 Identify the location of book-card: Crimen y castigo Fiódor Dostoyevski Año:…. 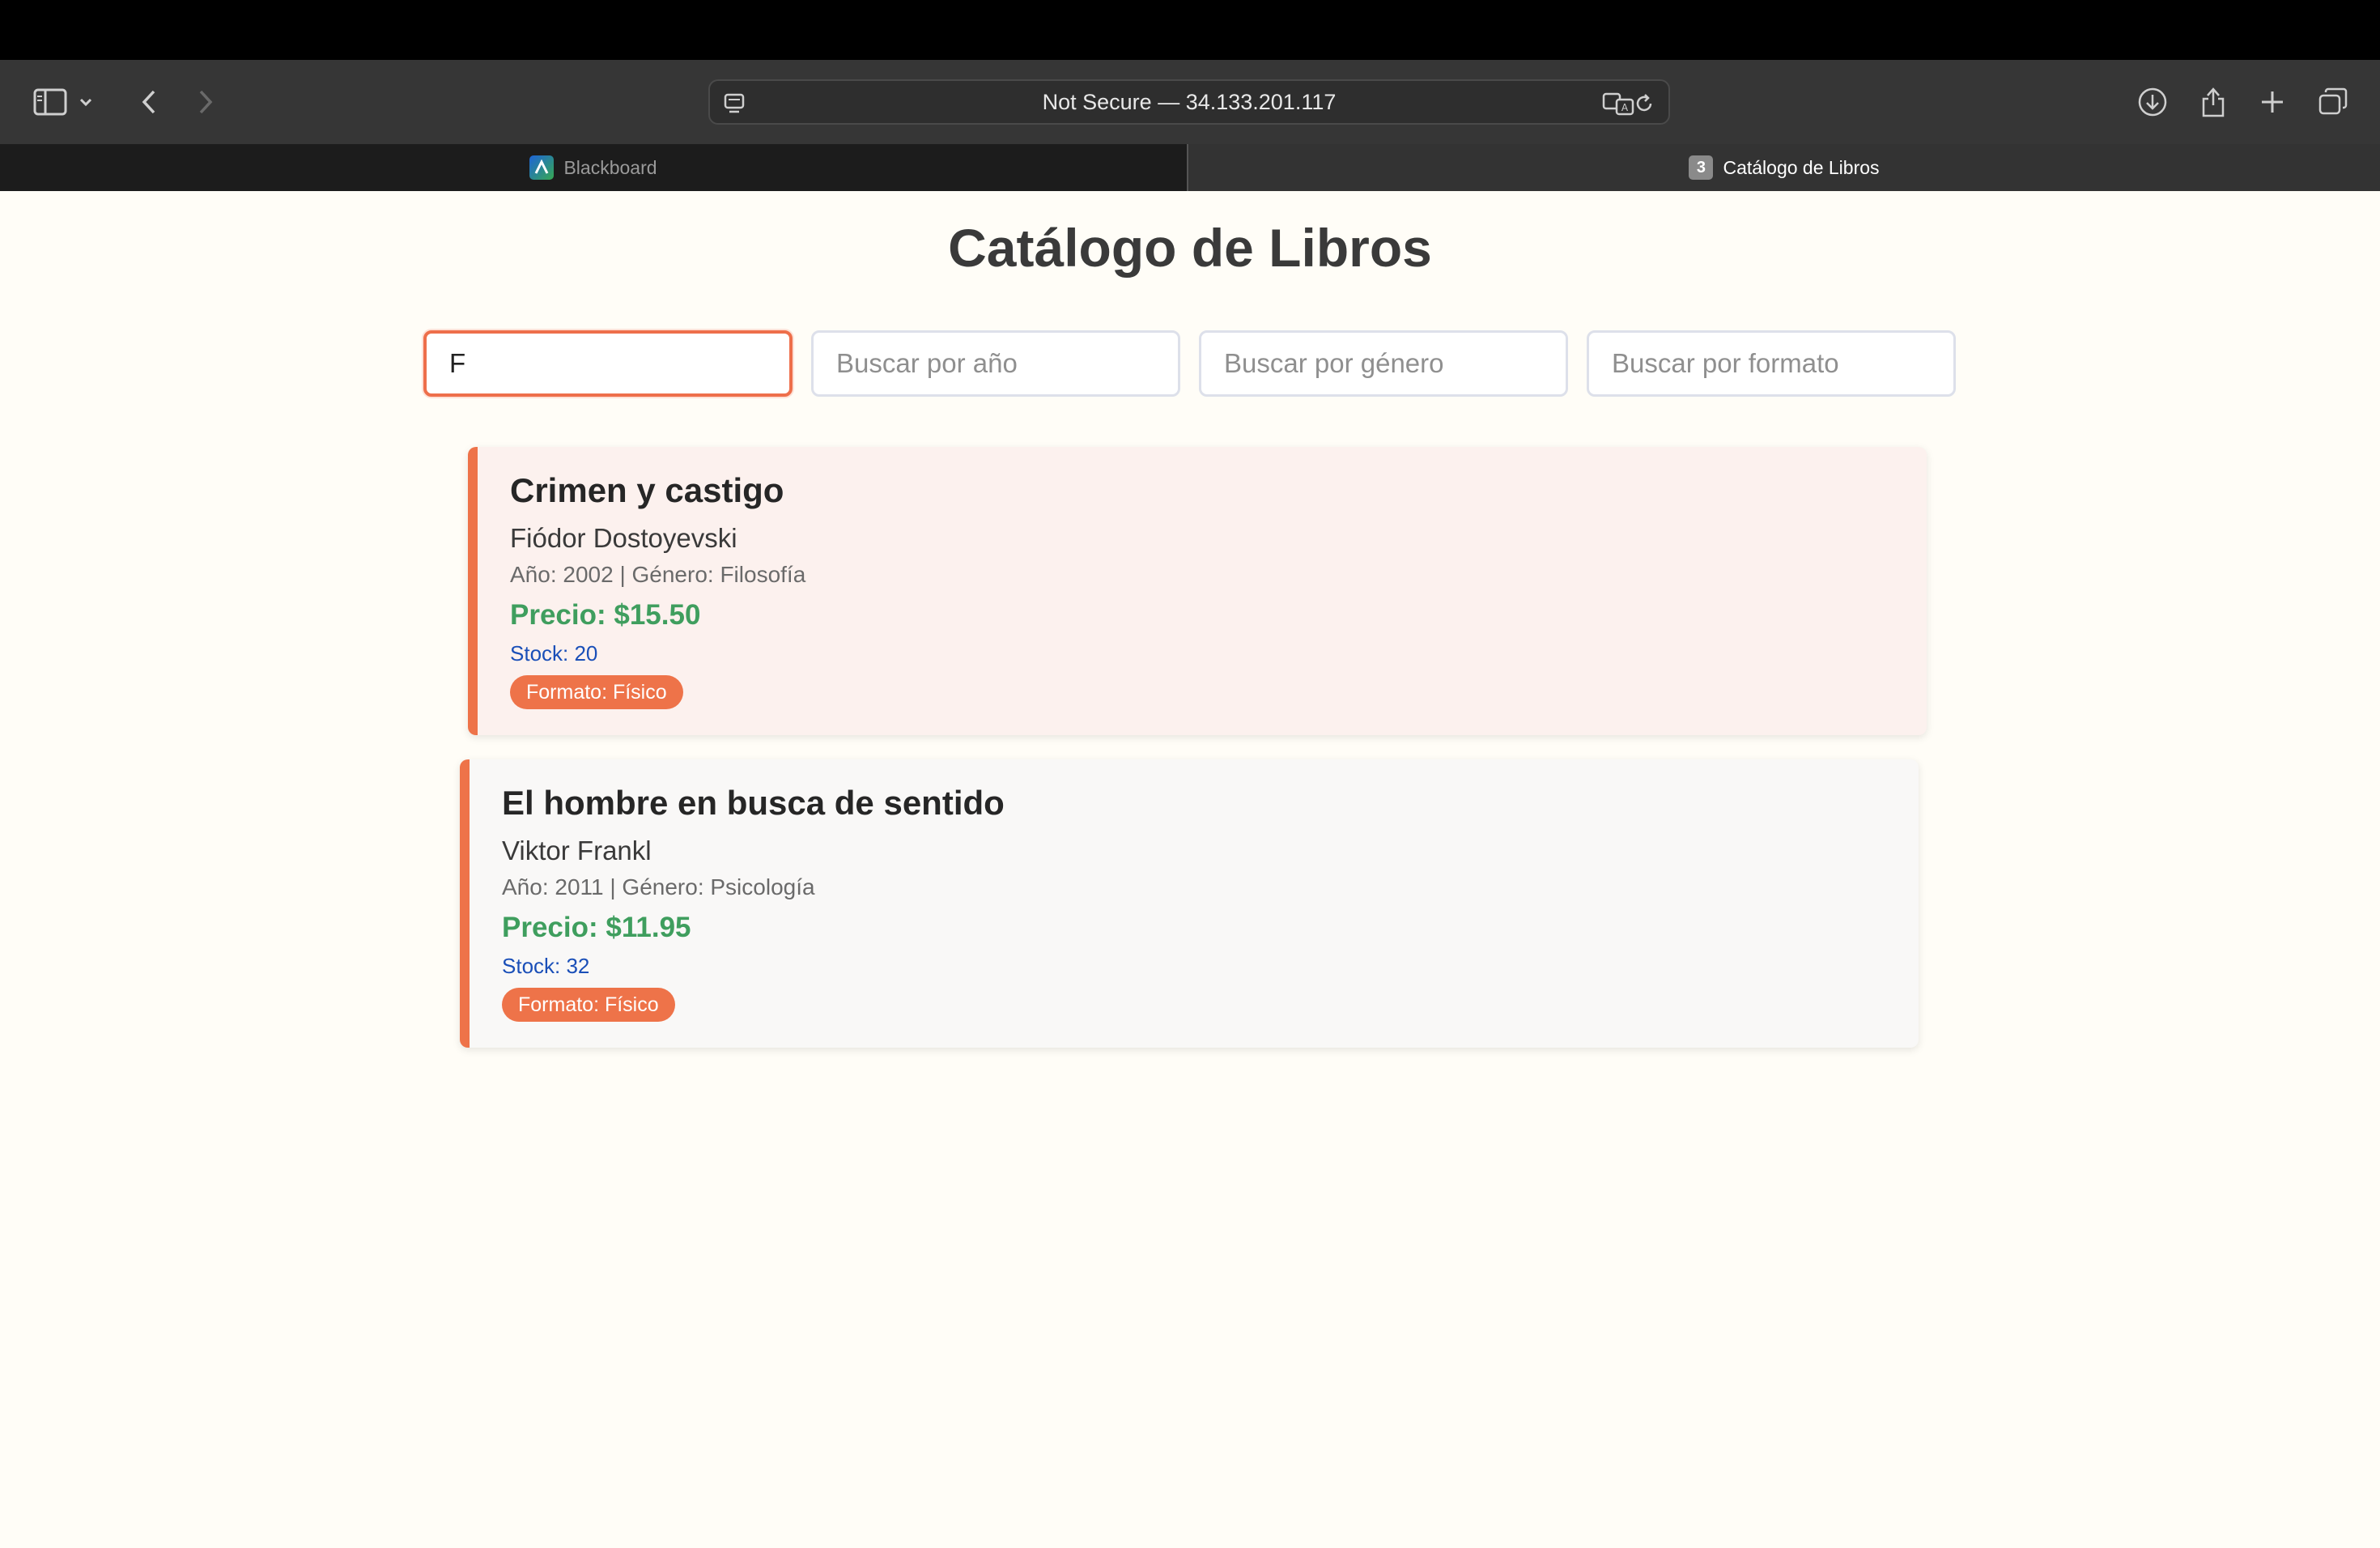
(1197, 591).